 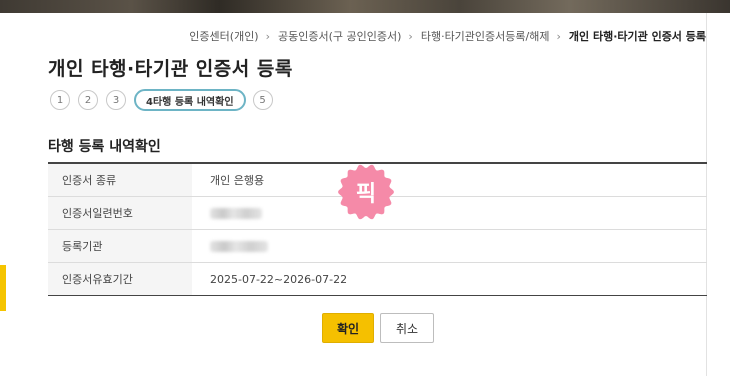 What do you see at coordinates (120, 213) in the screenshot?
I see `row-label-serial: 인증서일련번호` at bounding box center [120, 213].